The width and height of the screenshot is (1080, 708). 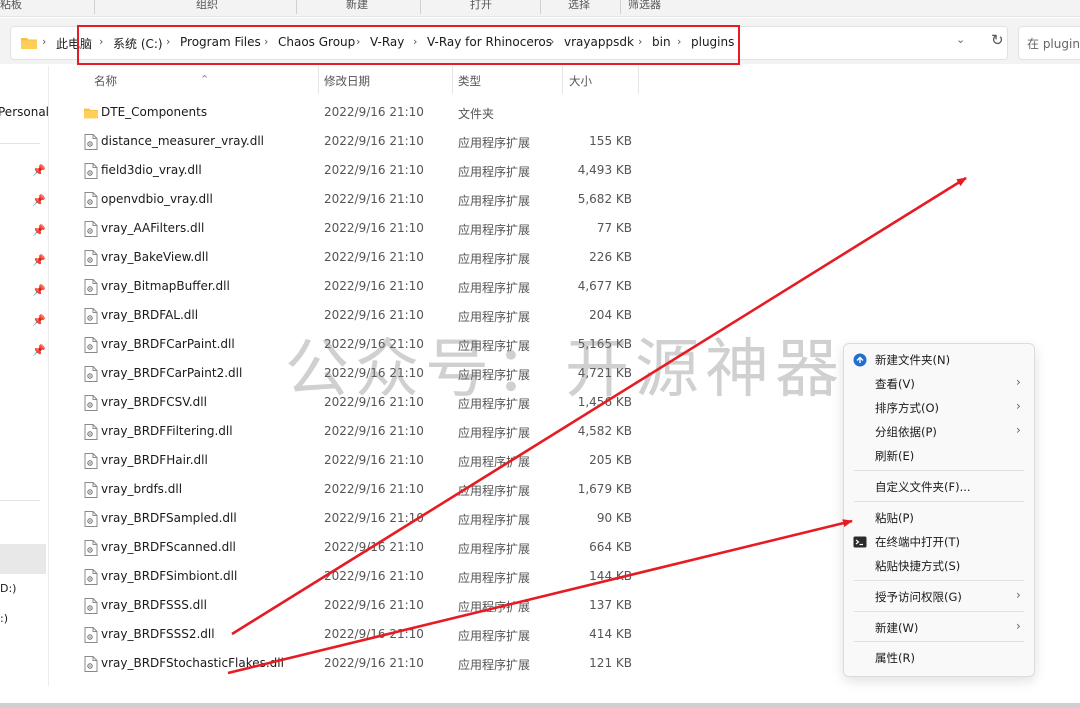 I want to click on file-name: vray_BRDFFiltering.dll, so click(x=167, y=431).